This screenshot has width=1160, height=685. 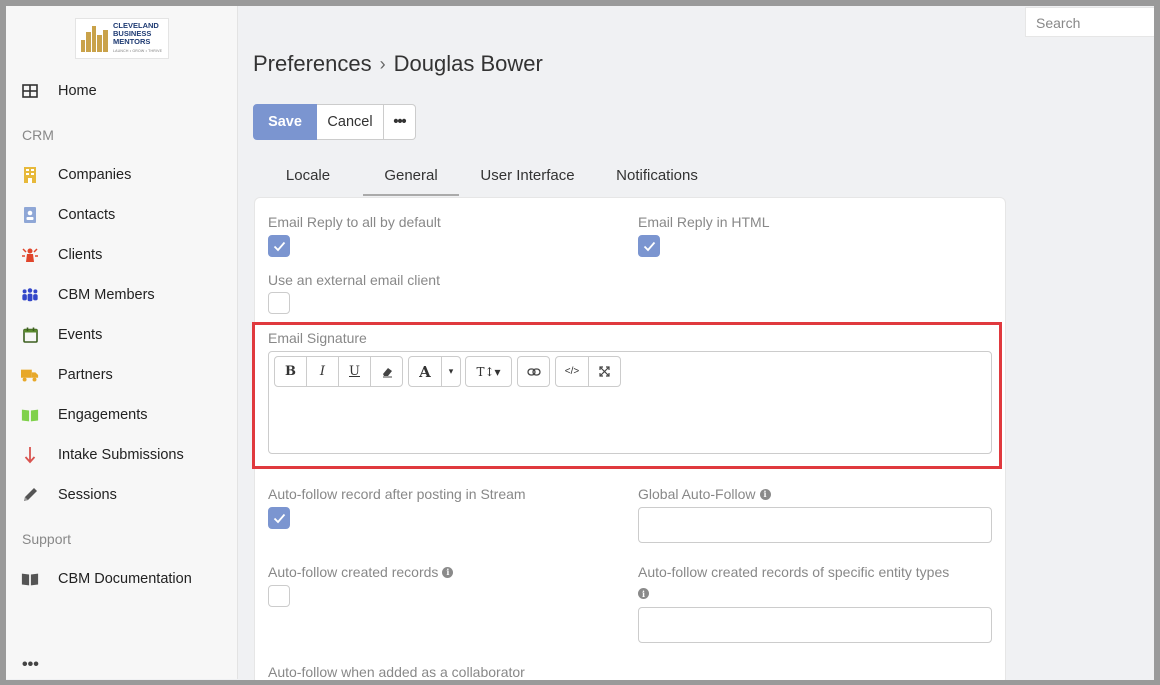 I want to click on editor-toolbar-link-group, so click(x=533, y=371).